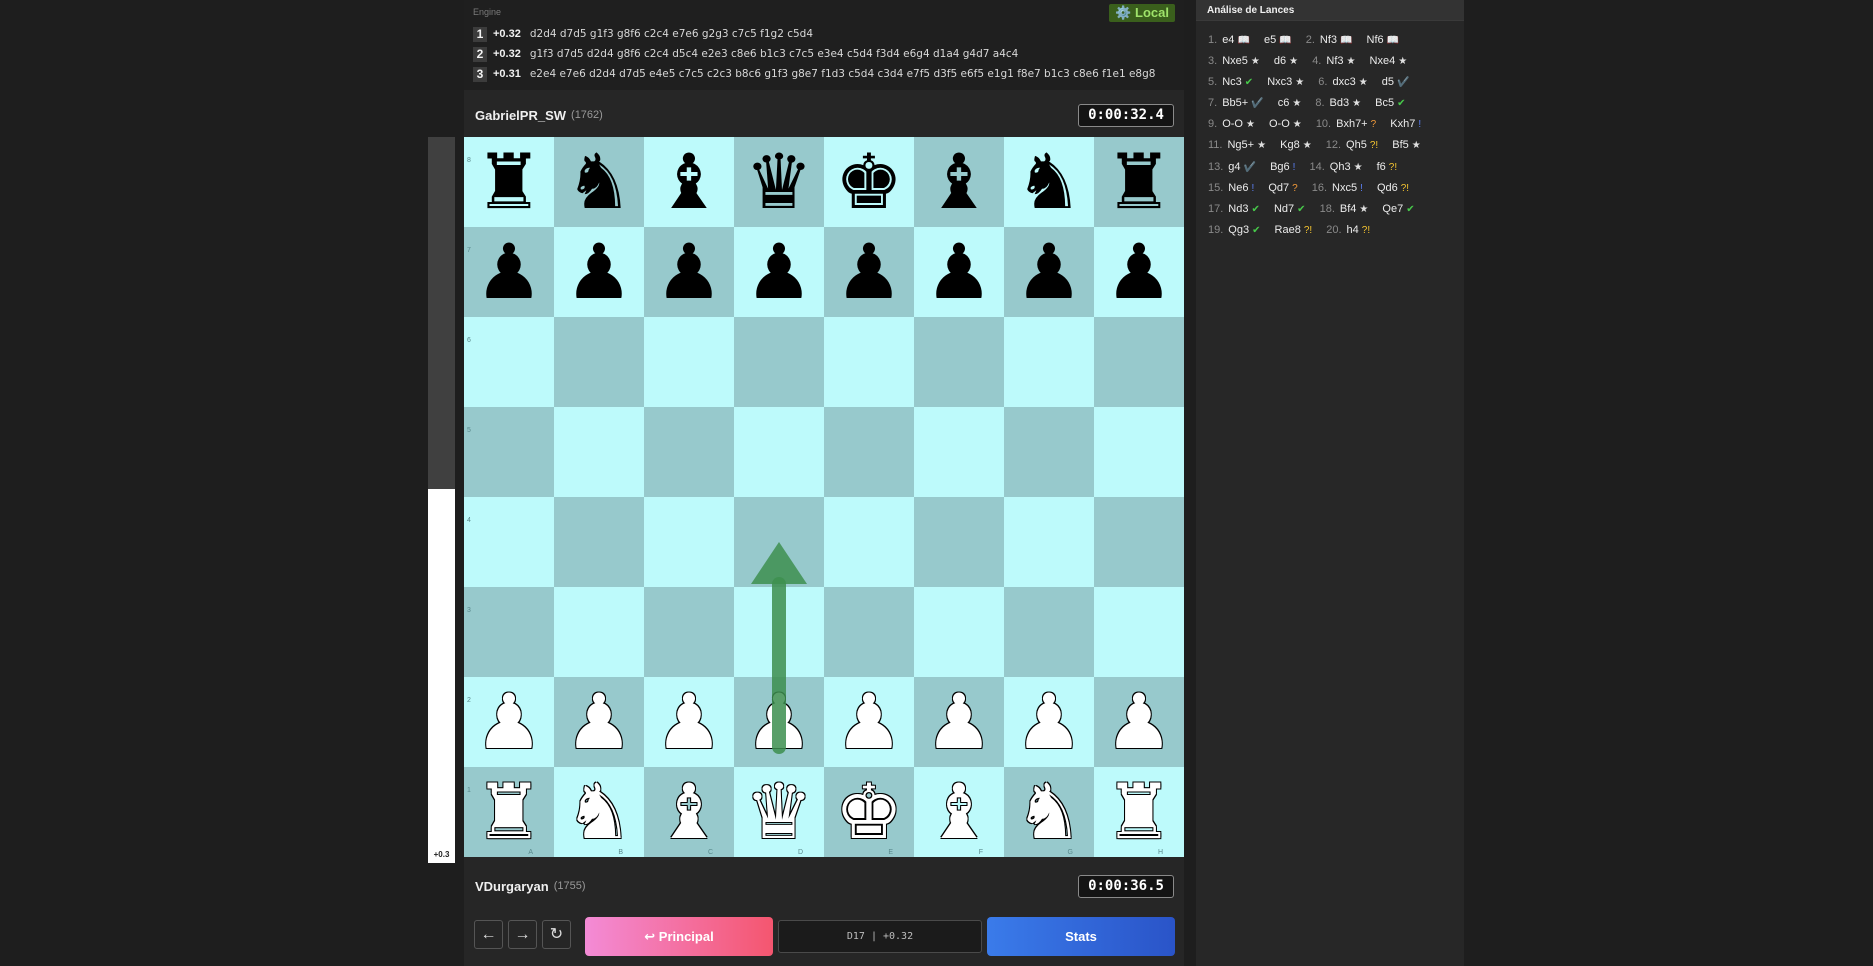 Image resolution: width=1873 pixels, height=966 pixels. Describe the element at coordinates (1336, 40) in the screenshot. I see `move-item: Nf3 📖` at that location.